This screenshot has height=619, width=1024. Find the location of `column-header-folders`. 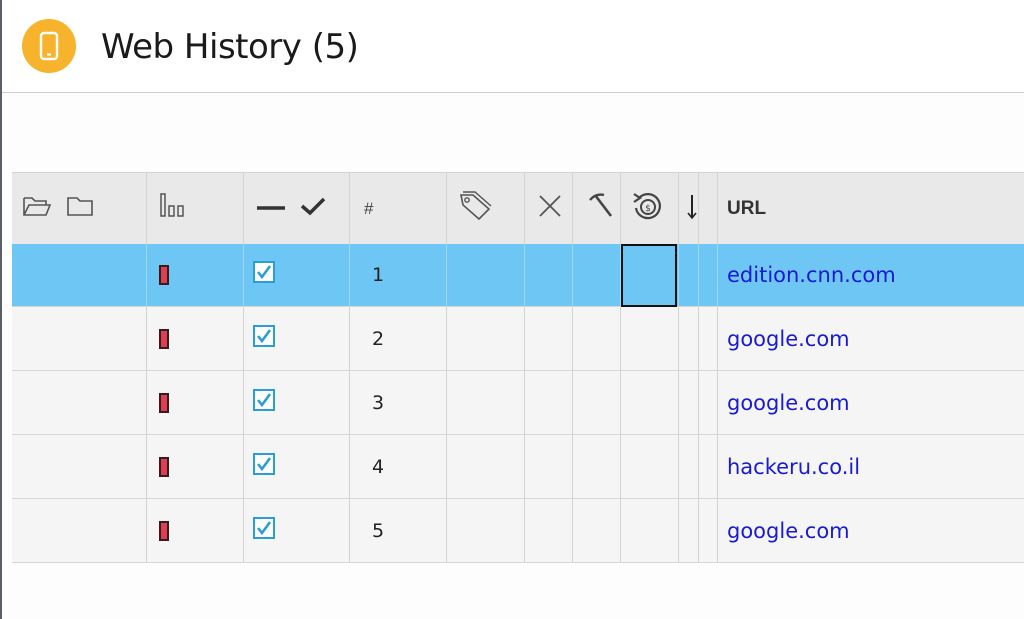

column-header-folders is located at coordinates (79, 208).